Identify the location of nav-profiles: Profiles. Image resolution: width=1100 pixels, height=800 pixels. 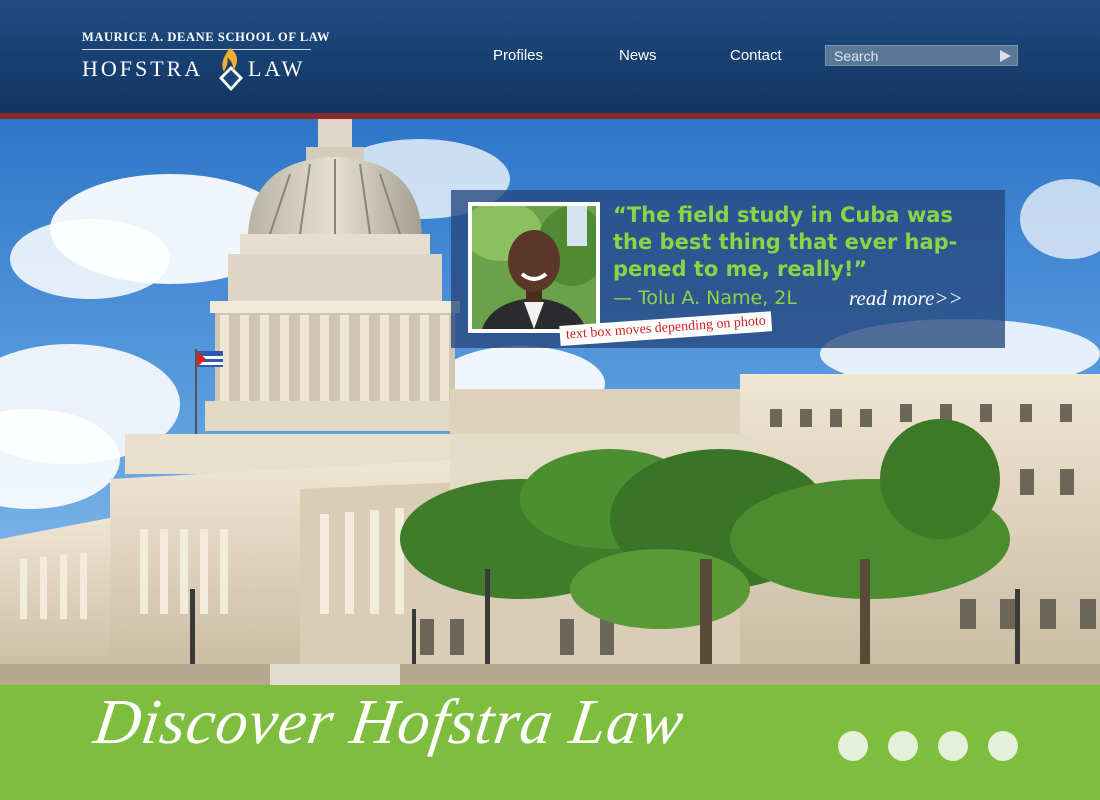
(518, 55).